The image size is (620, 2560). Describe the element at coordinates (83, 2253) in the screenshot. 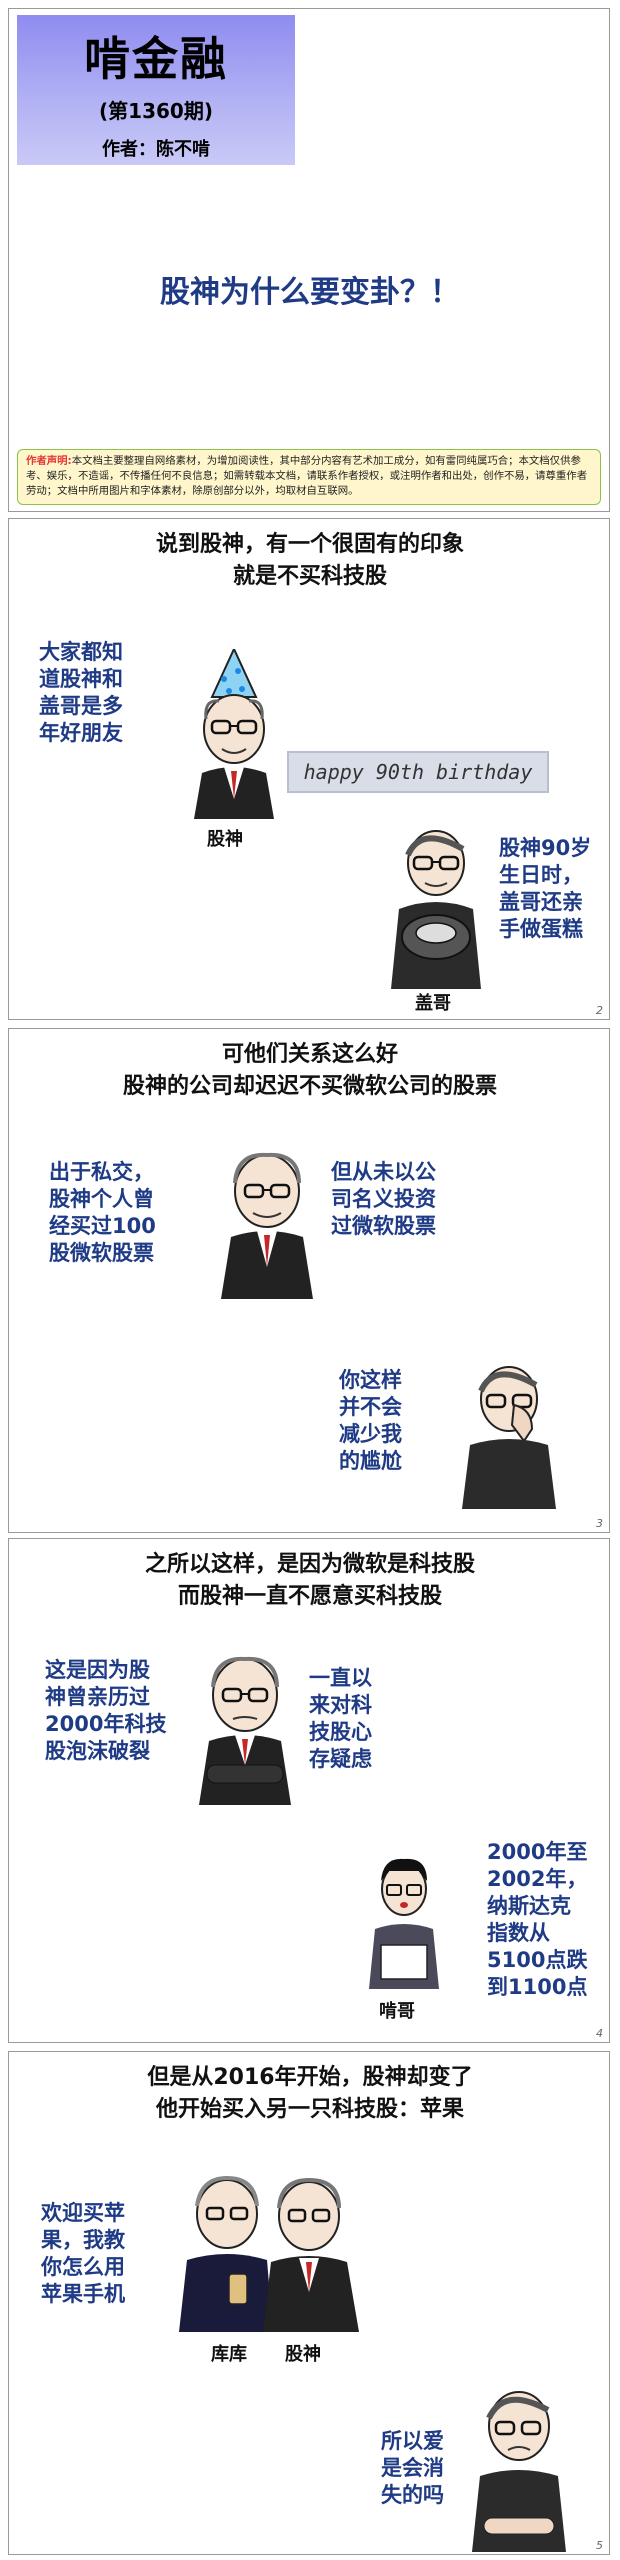

I see `caption-apple-welcome: 欢迎买苹 果，我教 你怎么用 苹果手机` at that location.